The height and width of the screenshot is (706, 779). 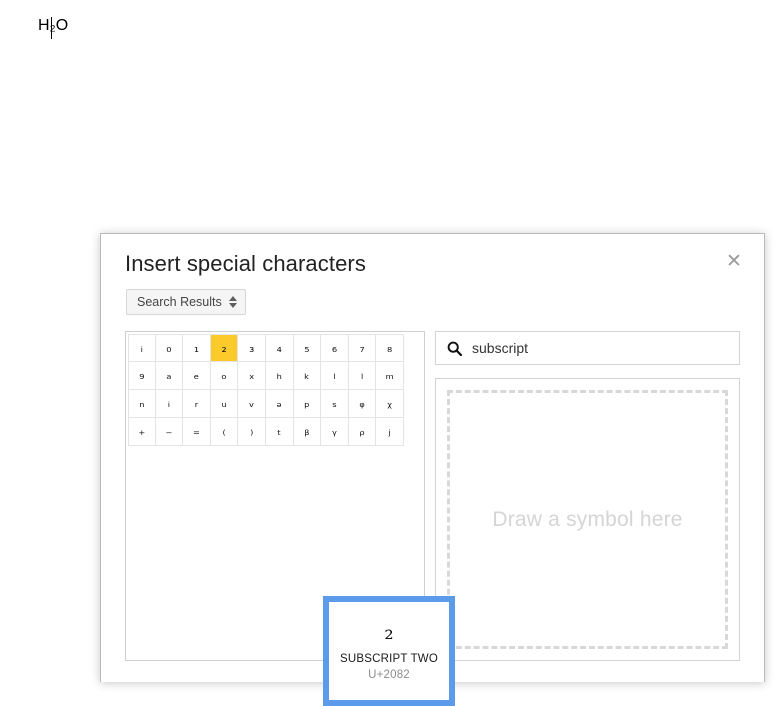 What do you see at coordinates (252, 432) in the screenshot?
I see `char-cell-subscript-right-paren: ₎` at bounding box center [252, 432].